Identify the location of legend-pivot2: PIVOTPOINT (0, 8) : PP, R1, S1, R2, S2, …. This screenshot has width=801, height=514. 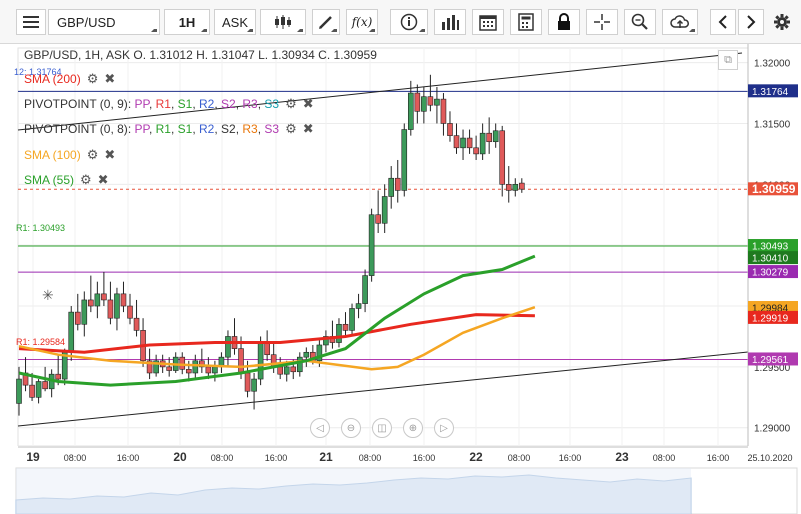
(169, 129).